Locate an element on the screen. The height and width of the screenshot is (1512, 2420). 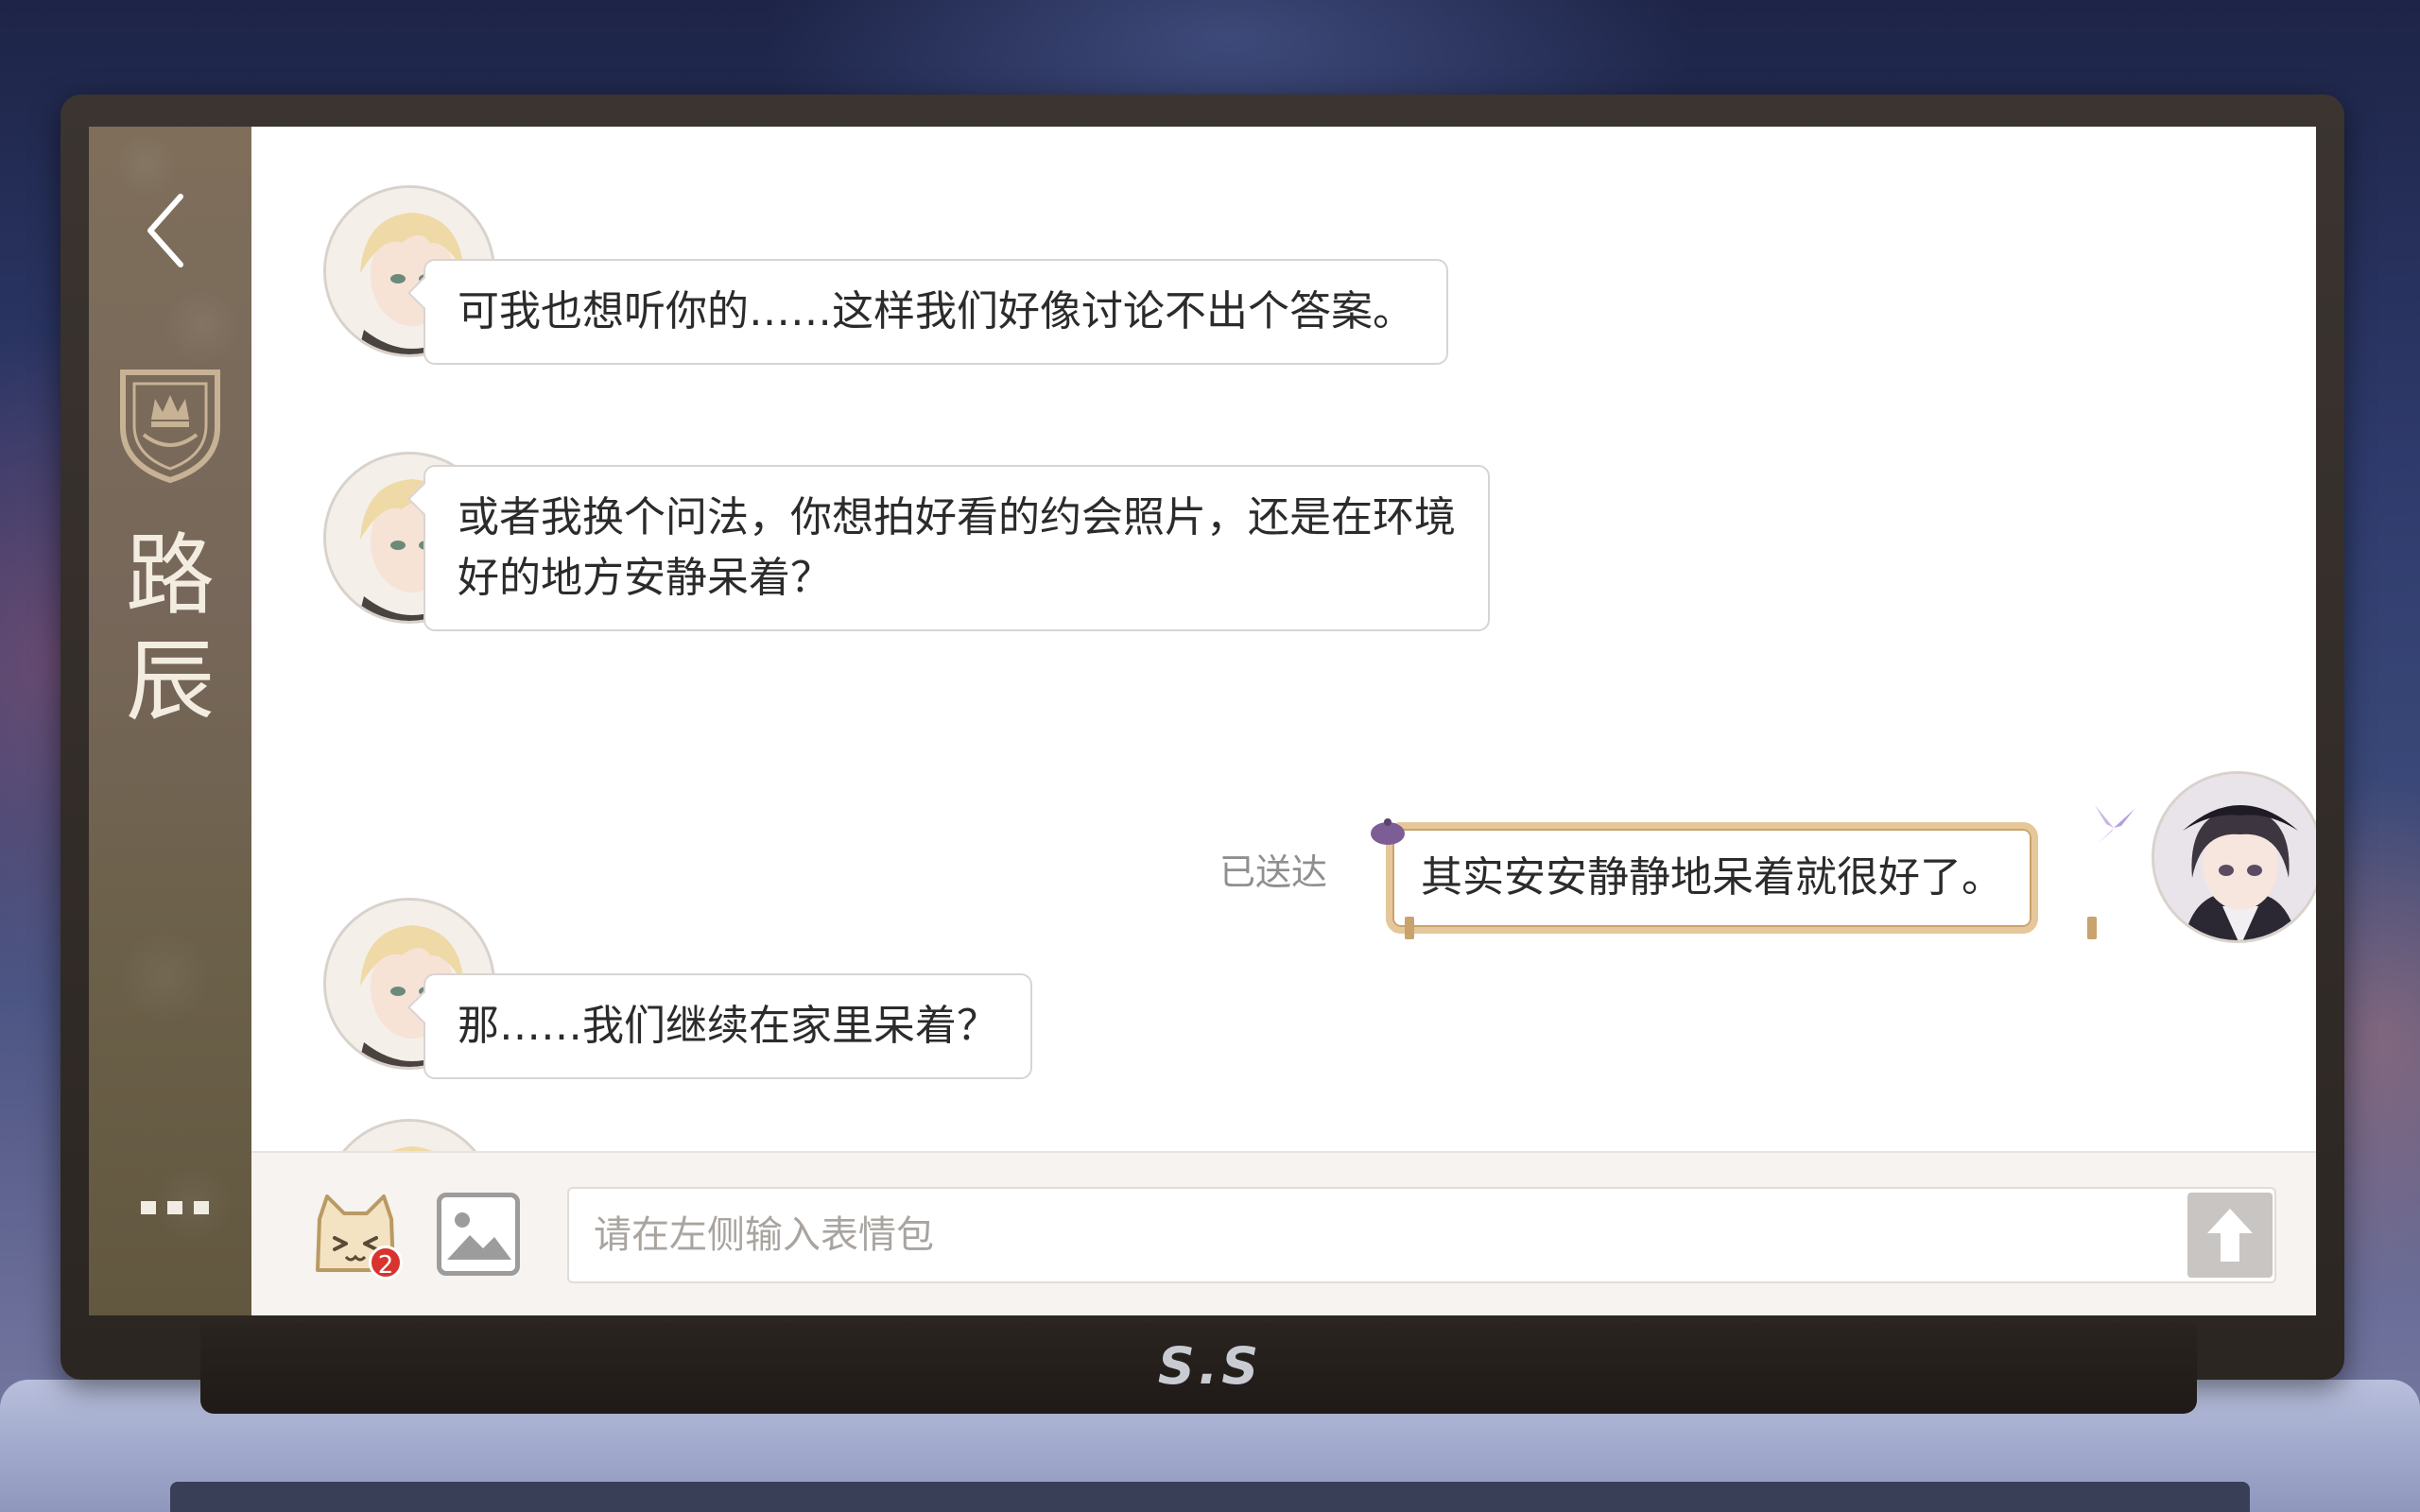
delivery-status: 已送达 is located at coordinates (1274, 872).